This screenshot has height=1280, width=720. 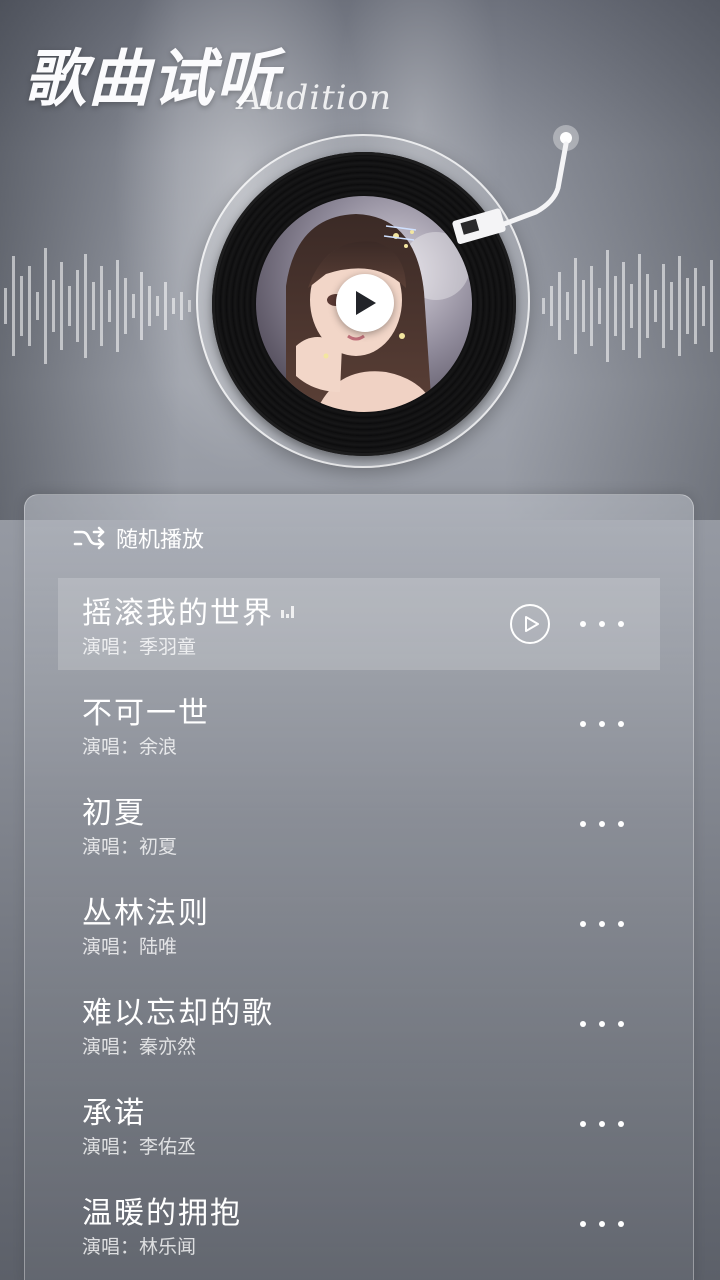 I want to click on equalizer-icon, so click(x=287, y=612).